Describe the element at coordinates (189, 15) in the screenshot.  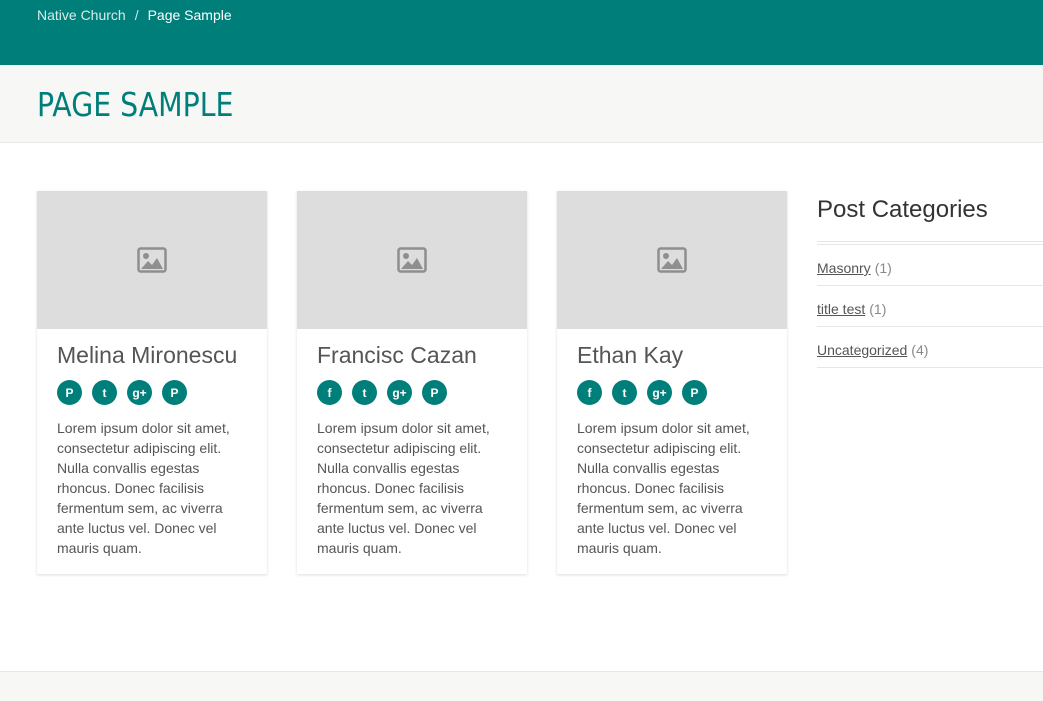
I see `breadcrumb-current: Page Sample` at that location.